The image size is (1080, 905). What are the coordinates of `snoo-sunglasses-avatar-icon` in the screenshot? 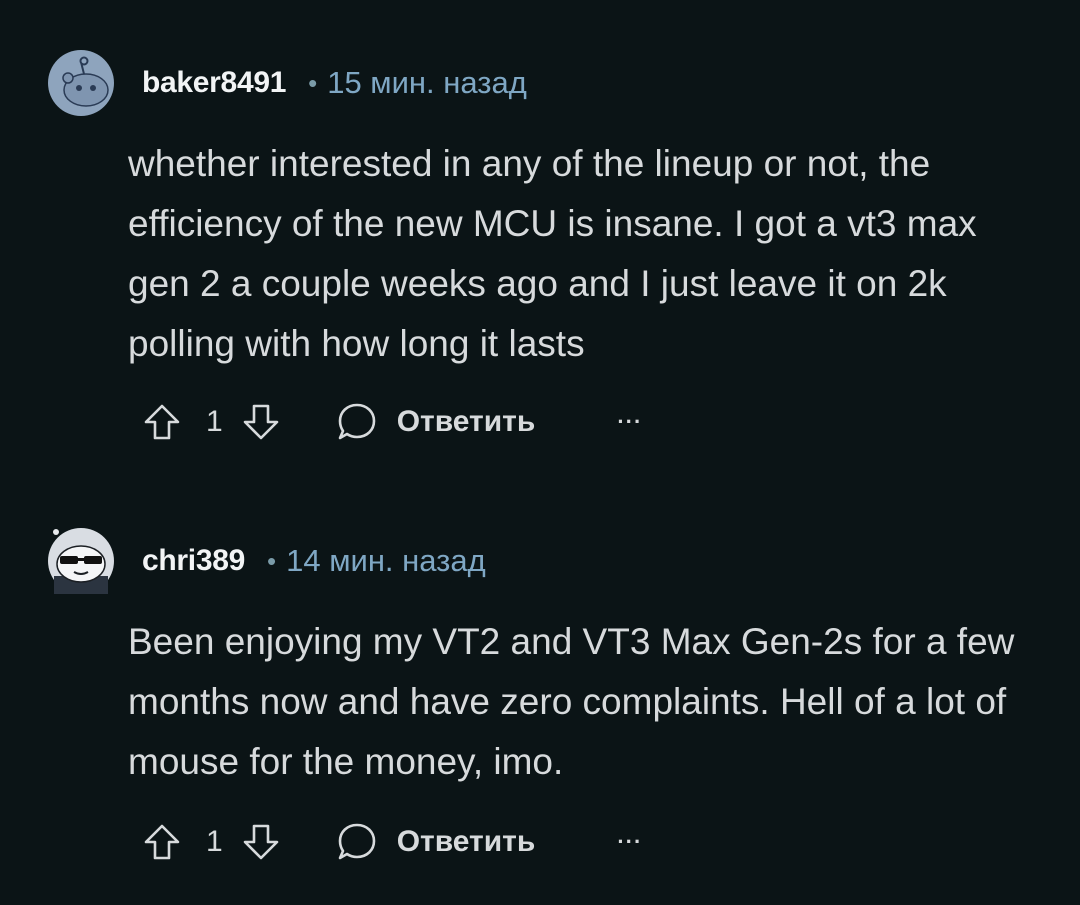 It's located at (81, 561).